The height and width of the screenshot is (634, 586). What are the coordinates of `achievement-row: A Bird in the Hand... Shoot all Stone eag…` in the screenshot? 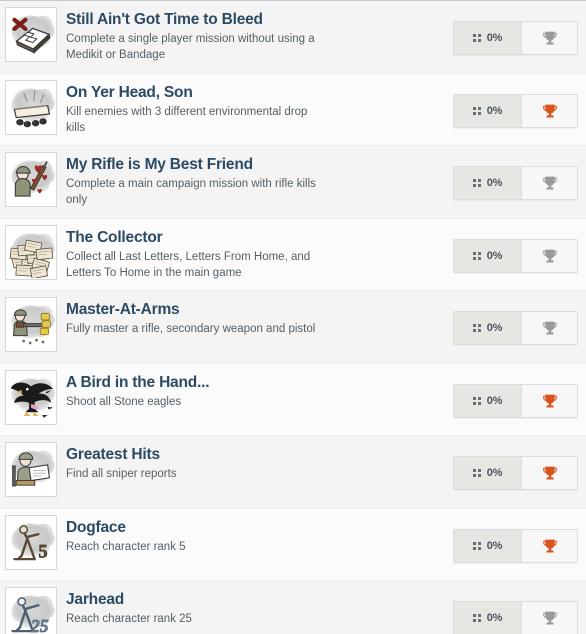 It's located at (293, 399).